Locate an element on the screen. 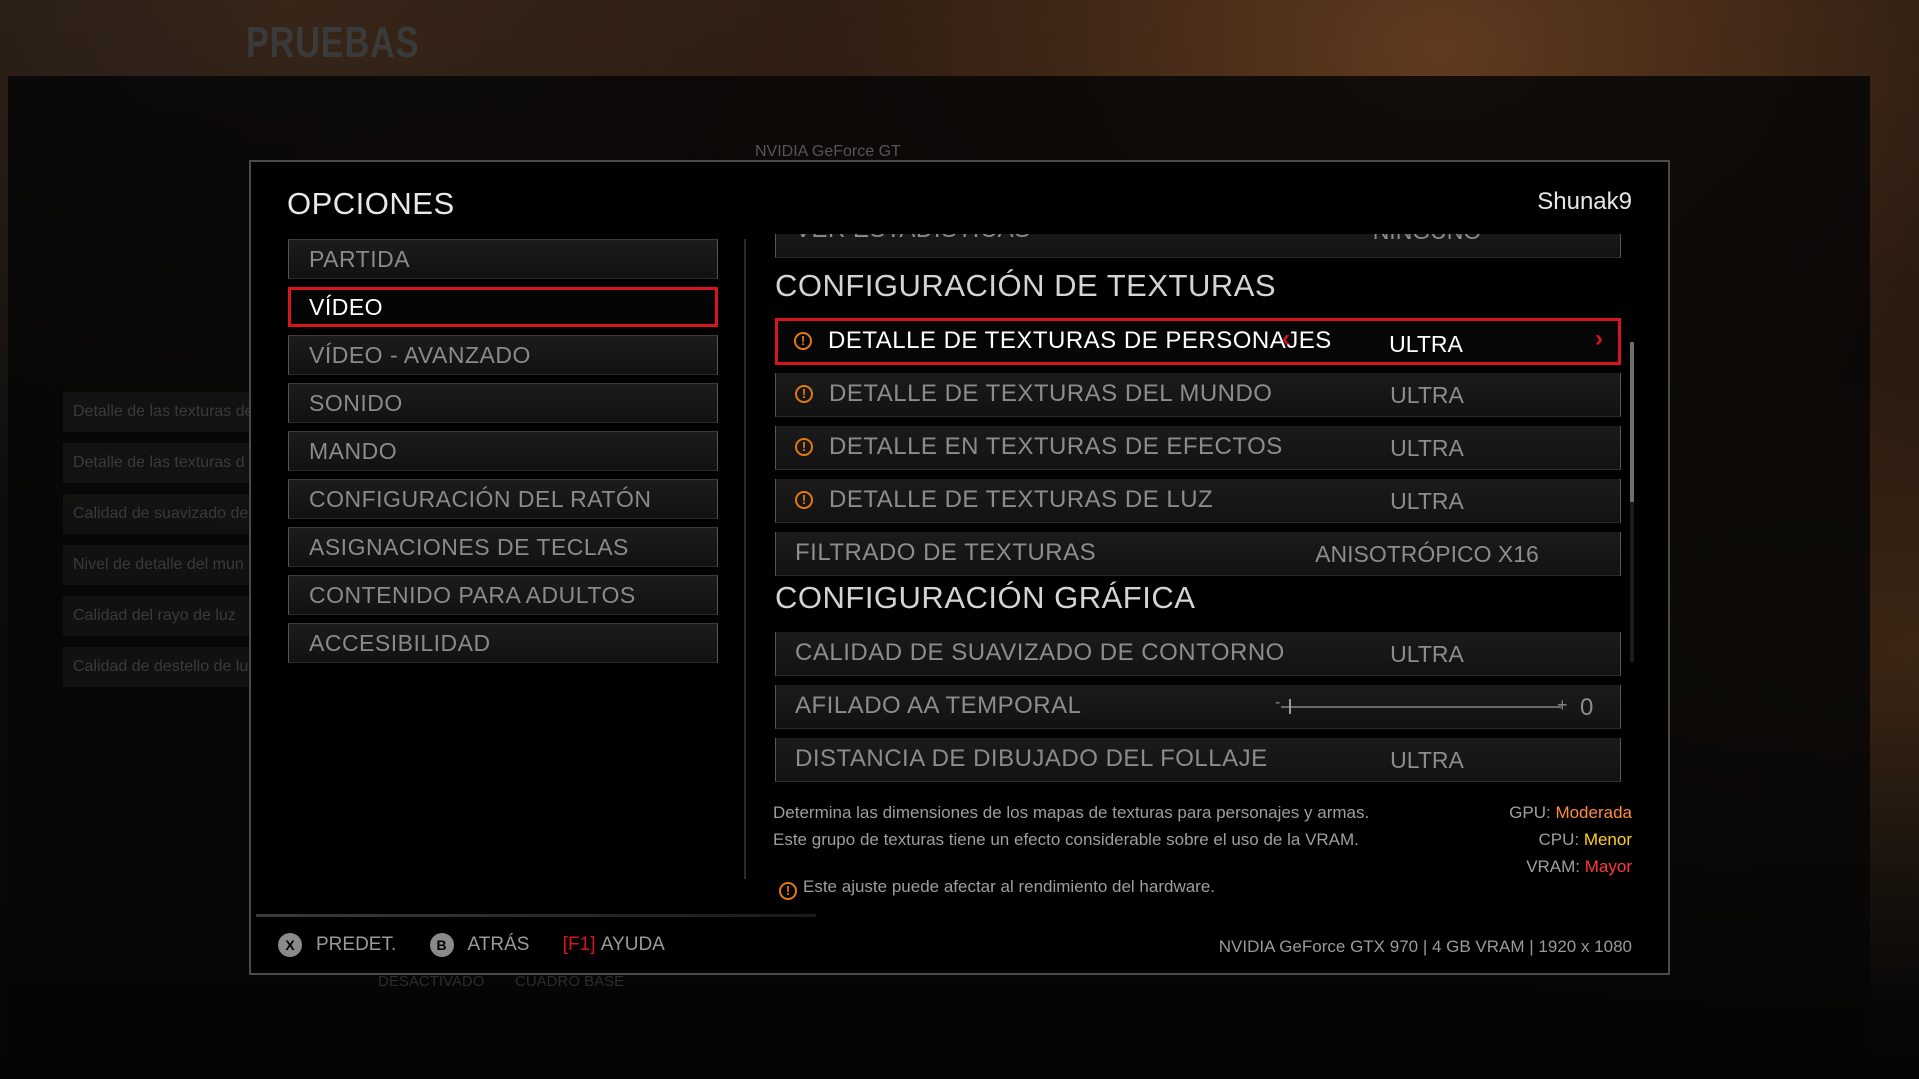  background-list-item: Calidad del rayo de luz is located at coordinates (158, 616).